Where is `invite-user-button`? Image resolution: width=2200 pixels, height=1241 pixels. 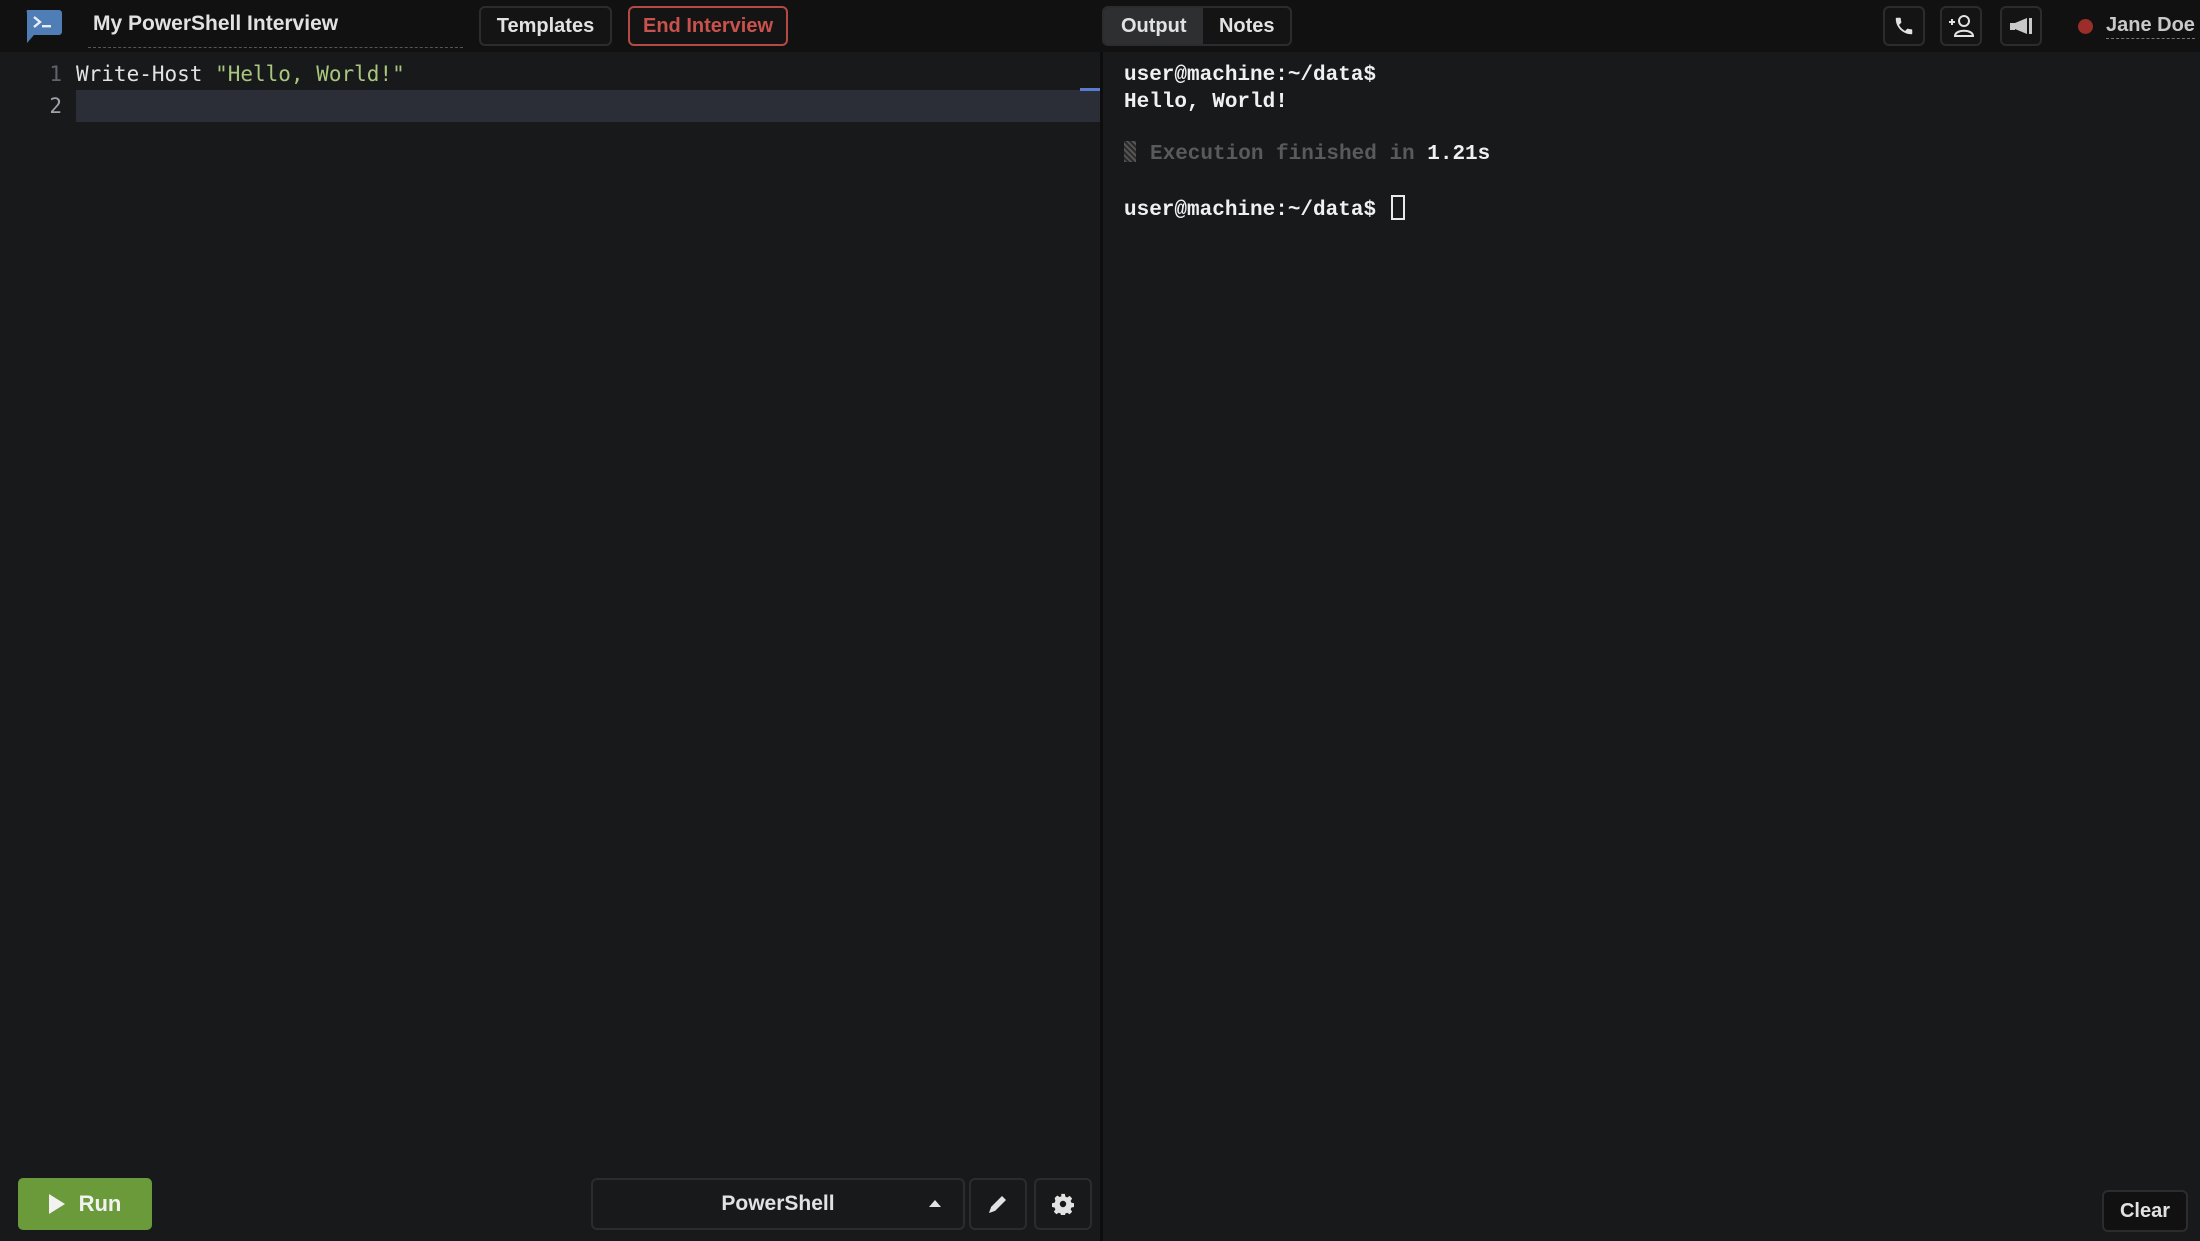 invite-user-button is located at coordinates (1961, 26).